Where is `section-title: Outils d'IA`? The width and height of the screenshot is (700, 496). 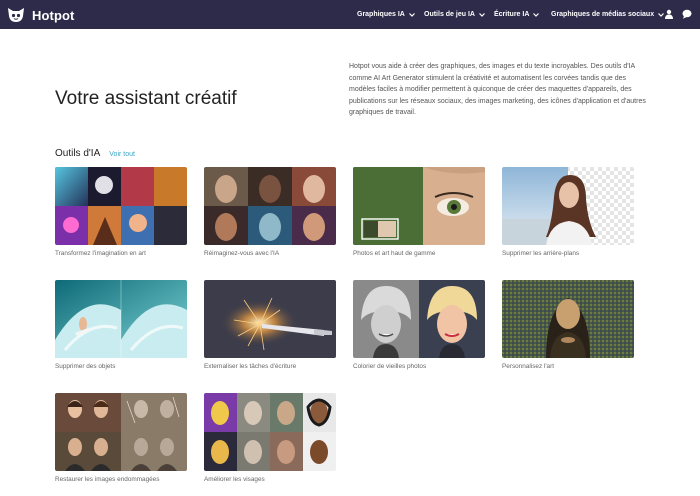 section-title: Outils d'IA is located at coordinates (78, 153).